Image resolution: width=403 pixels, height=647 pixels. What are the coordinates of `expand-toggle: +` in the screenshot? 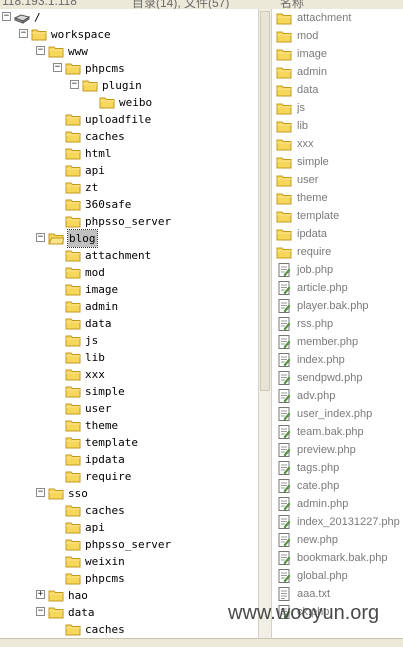 It's located at (40, 594).